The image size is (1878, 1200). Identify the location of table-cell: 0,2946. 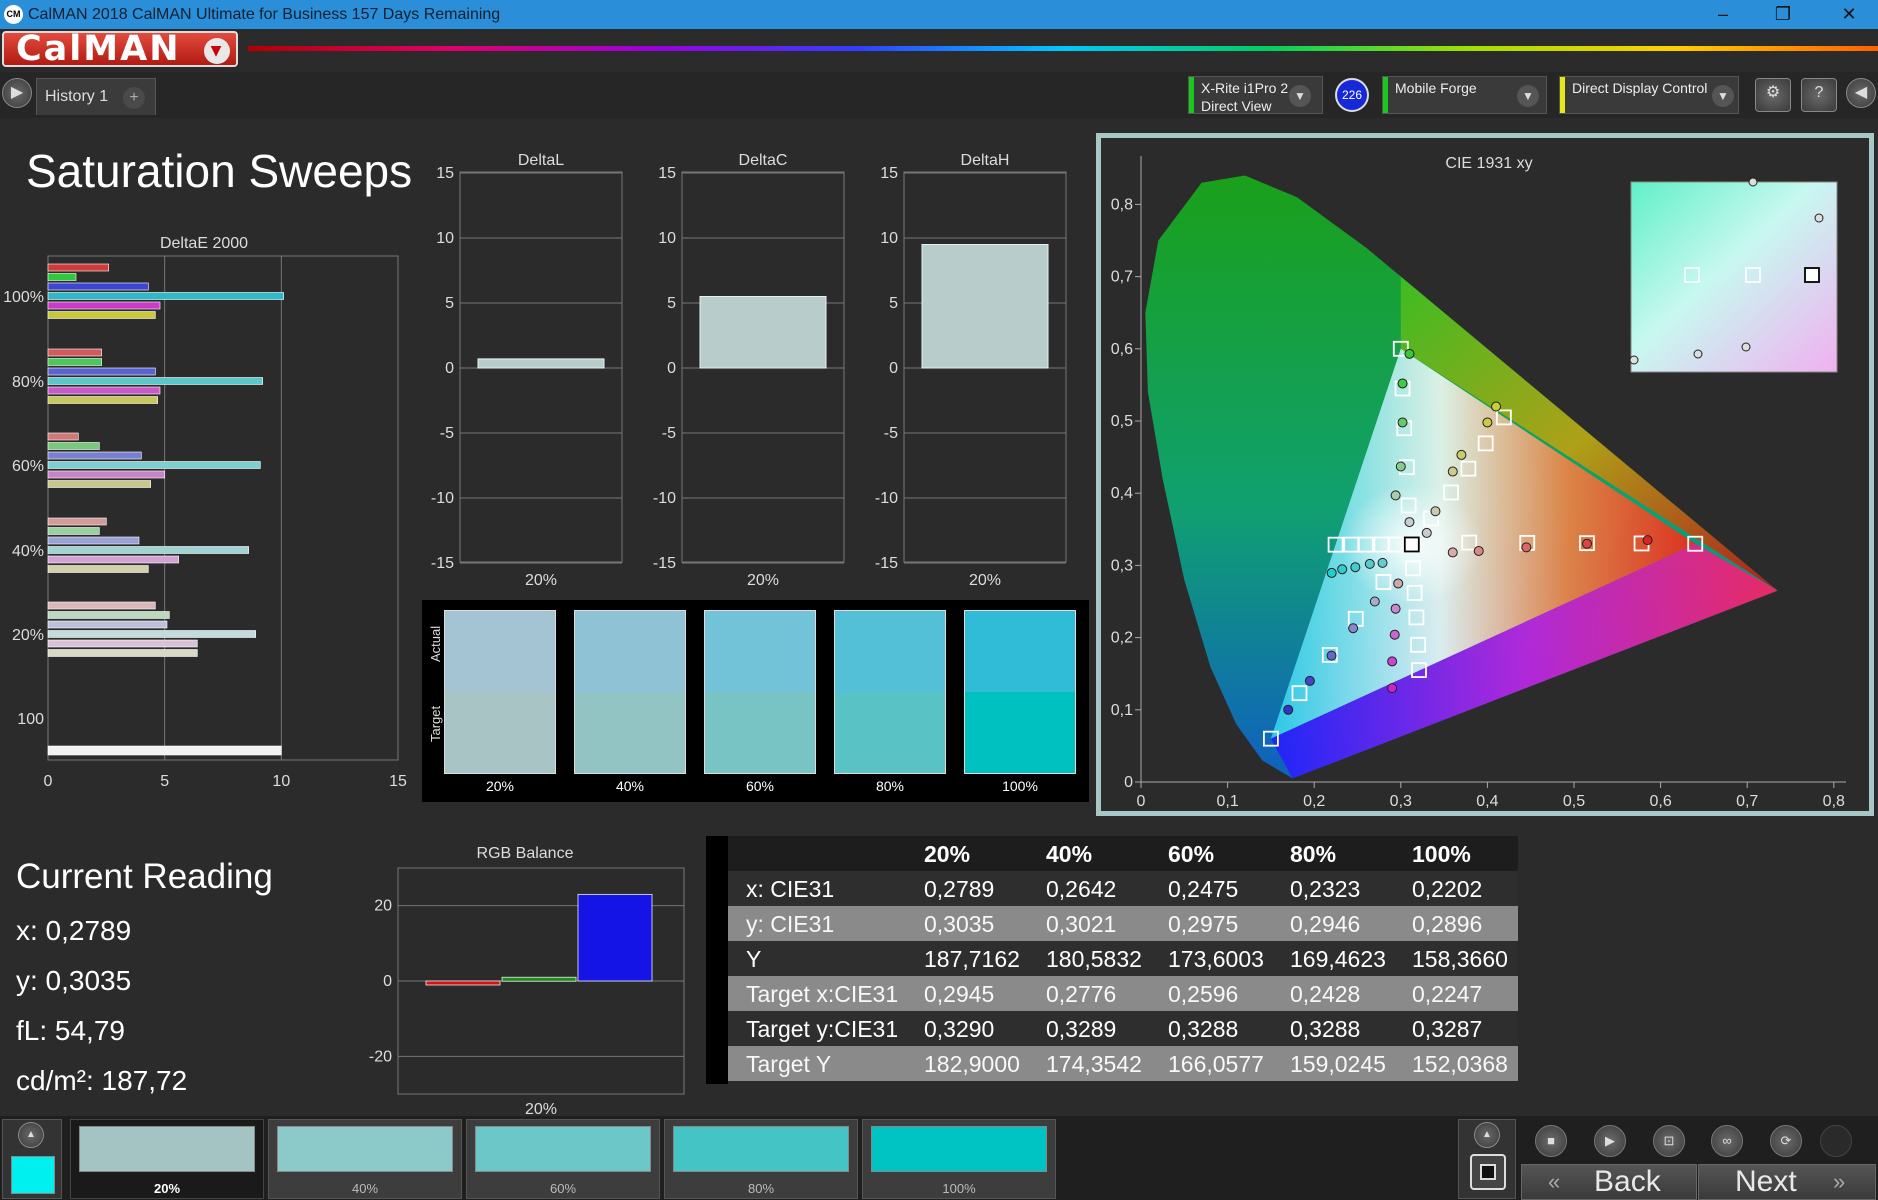
(1325, 924).